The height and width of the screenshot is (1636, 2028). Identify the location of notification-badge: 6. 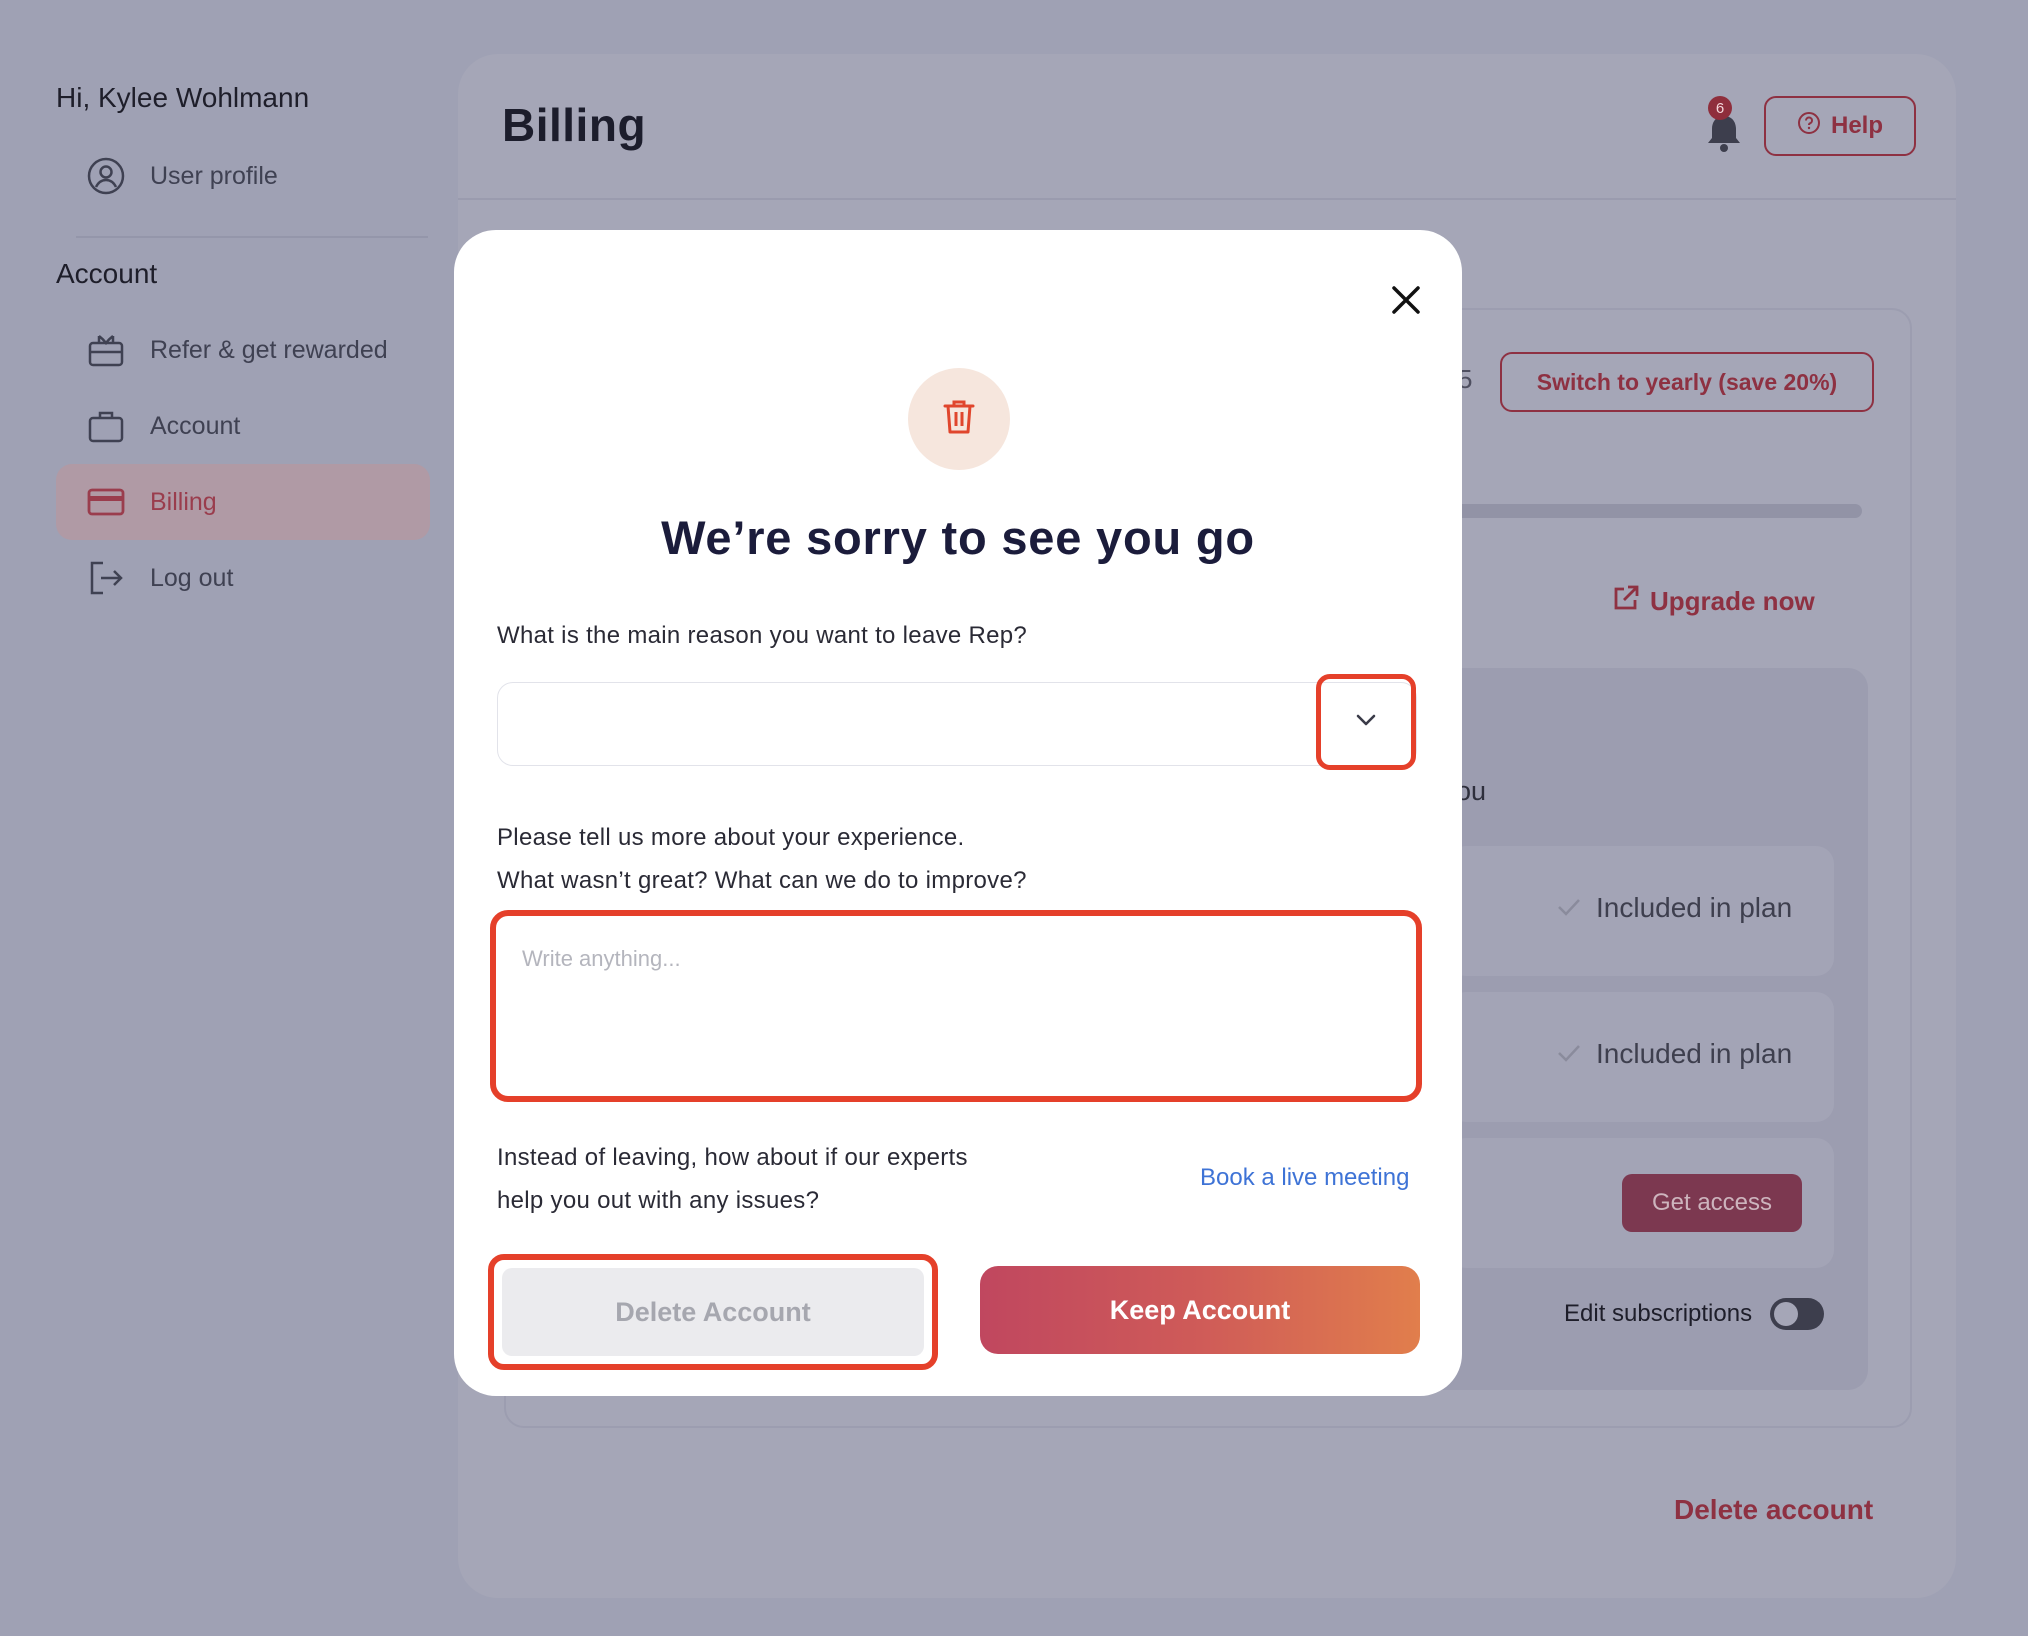
(1720, 108).